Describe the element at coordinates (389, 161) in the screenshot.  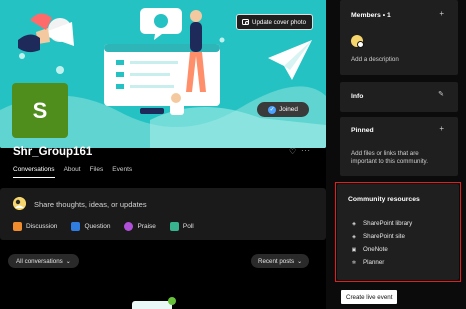
I see `pinned-text-line2: important to this community.` at that location.